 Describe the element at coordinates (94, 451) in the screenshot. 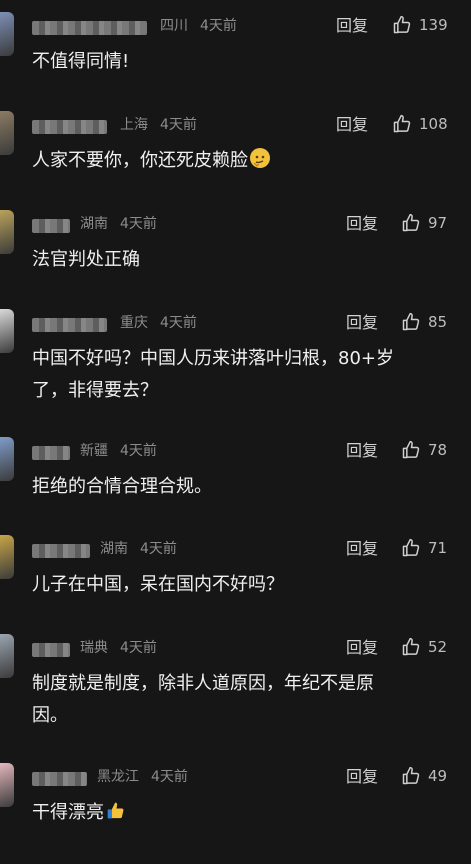

I see `comment-location: 新疆` at that location.